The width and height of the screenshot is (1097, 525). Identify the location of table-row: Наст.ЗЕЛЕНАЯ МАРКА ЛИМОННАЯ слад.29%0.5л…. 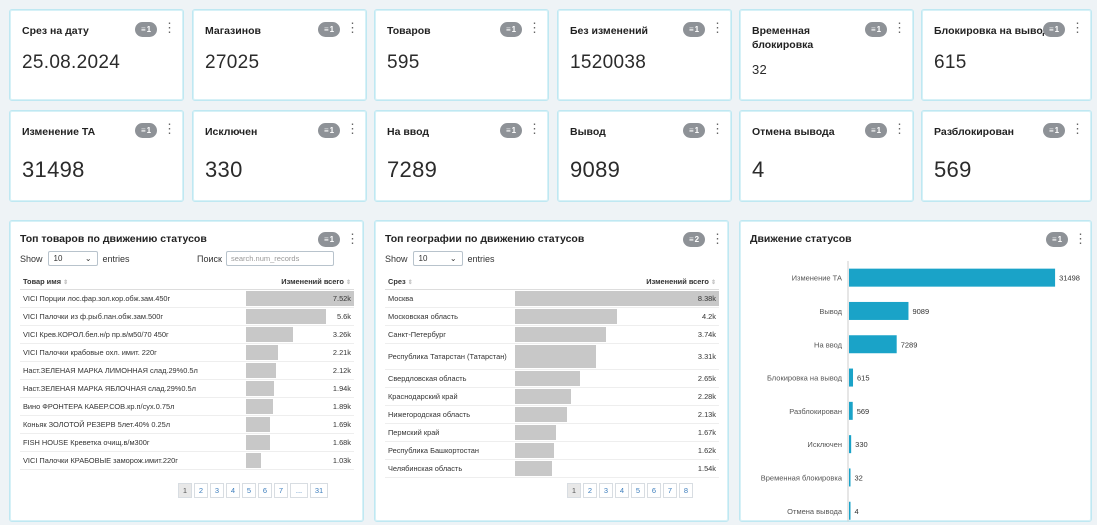
(187, 370).